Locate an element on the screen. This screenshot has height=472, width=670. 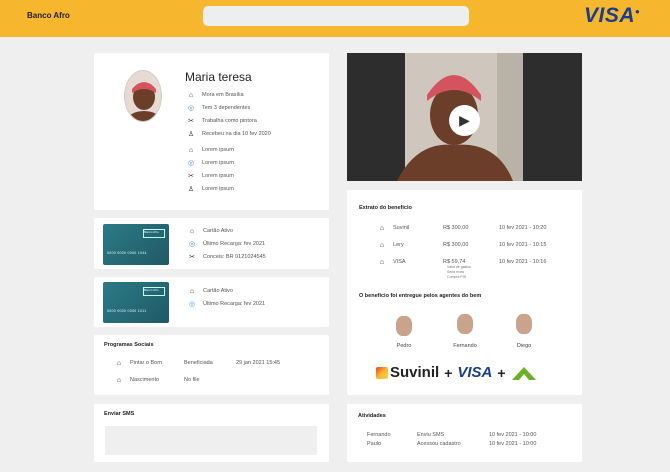
profile-detail-row: ⌂ Mora em Brasília is located at coordinates (215, 95).